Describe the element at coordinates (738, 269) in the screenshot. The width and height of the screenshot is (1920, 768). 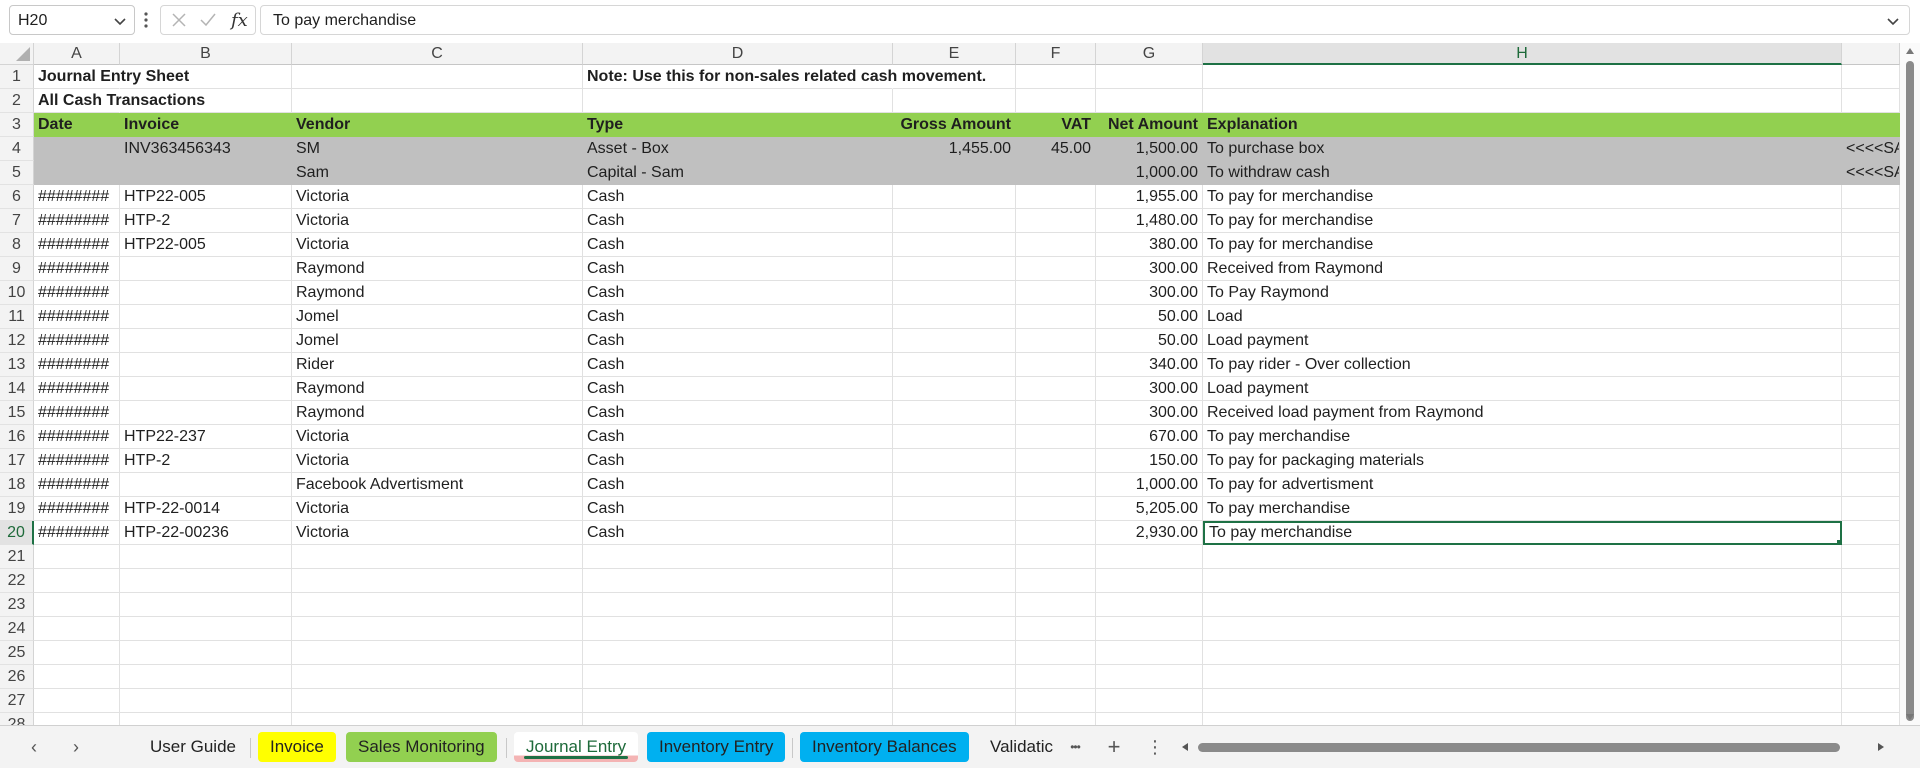
I see `cell-d9: Cash` at that location.